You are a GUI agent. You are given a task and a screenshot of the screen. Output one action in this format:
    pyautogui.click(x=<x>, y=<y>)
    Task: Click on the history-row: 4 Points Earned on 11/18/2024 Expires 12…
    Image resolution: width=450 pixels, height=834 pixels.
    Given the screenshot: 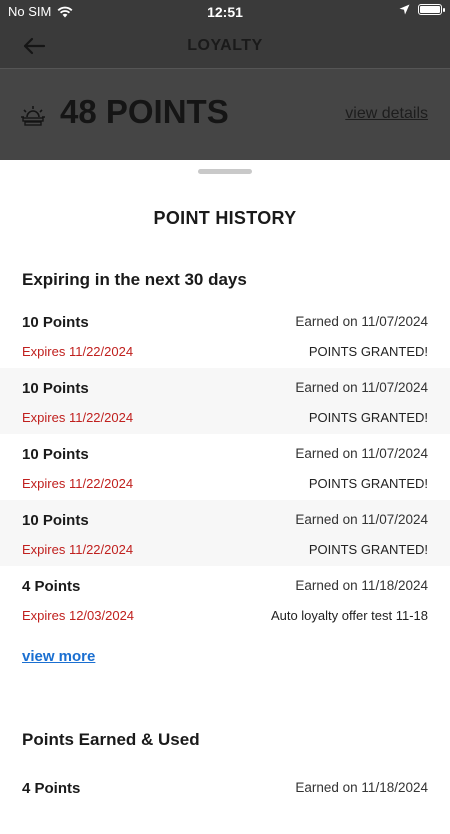 What is the action you would take?
    pyautogui.click(x=225, y=599)
    